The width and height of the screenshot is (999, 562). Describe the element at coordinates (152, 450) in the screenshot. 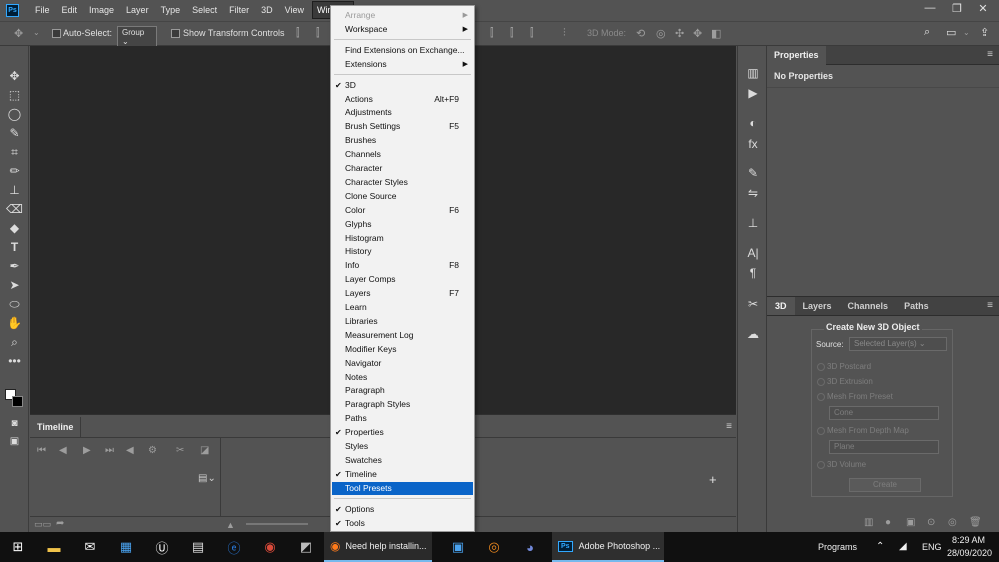

I see `settings-gear-icon: ⚙` at that location.